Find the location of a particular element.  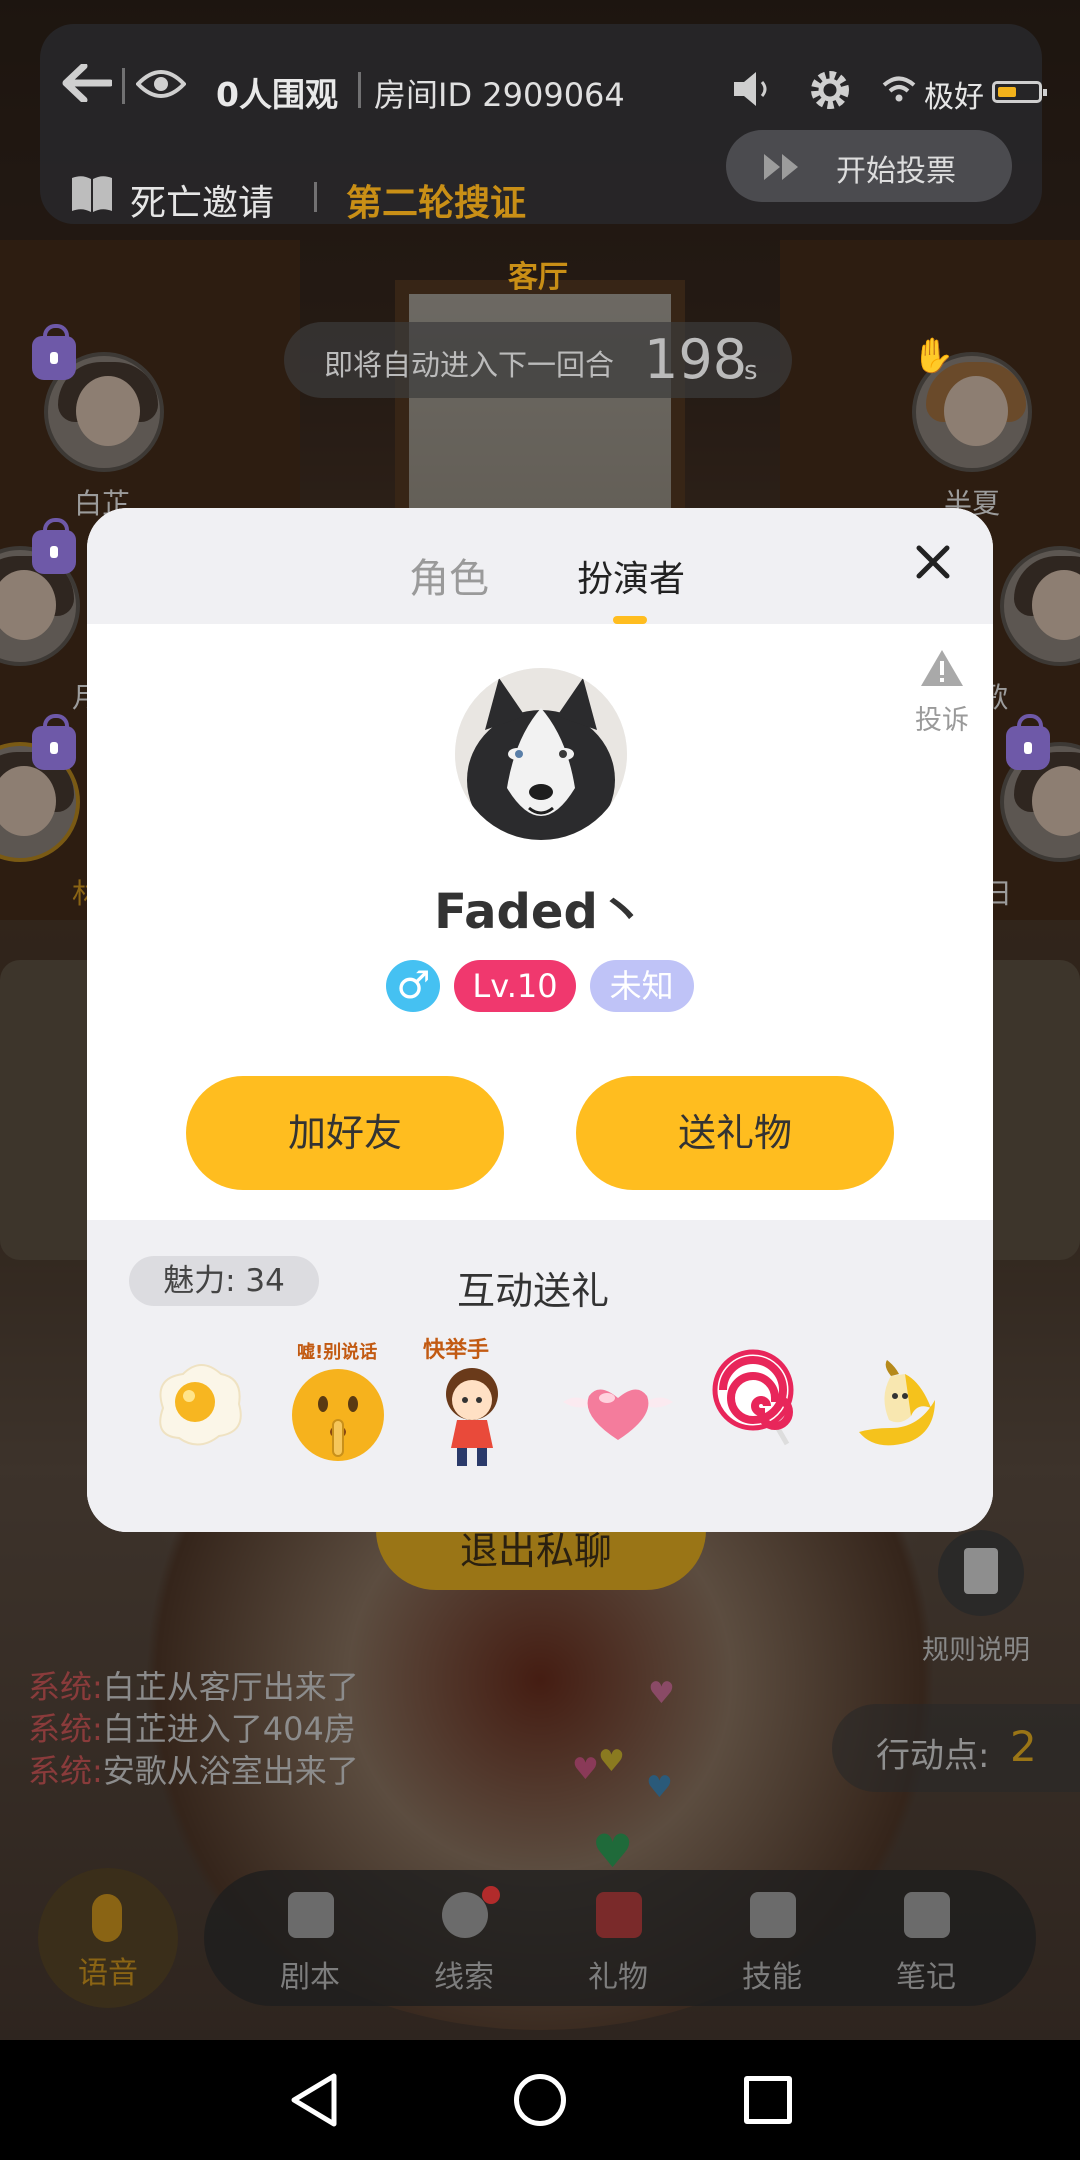

active-tab-indicator is located at coordinates (630, 620).